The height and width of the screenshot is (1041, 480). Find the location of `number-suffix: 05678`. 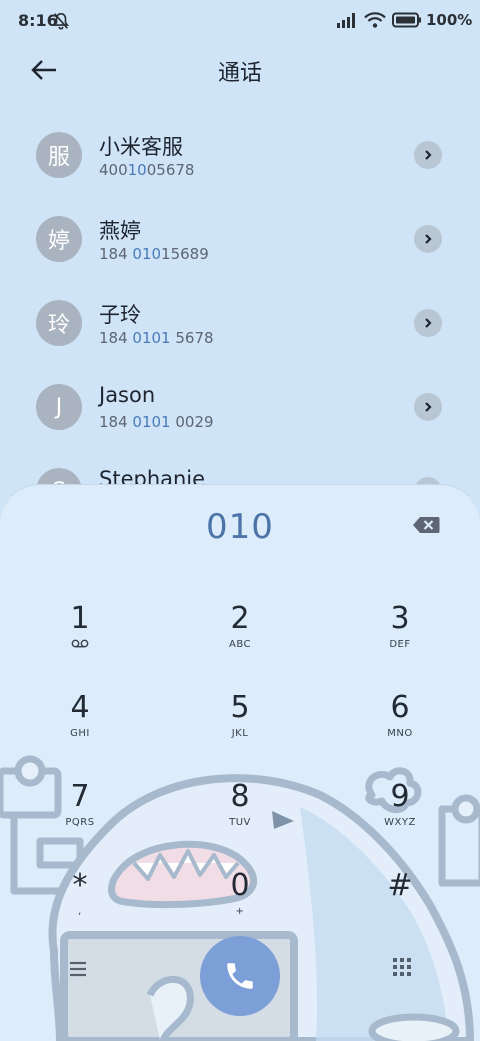

number-suffix: 05678 is located at coordinates (170, 170).